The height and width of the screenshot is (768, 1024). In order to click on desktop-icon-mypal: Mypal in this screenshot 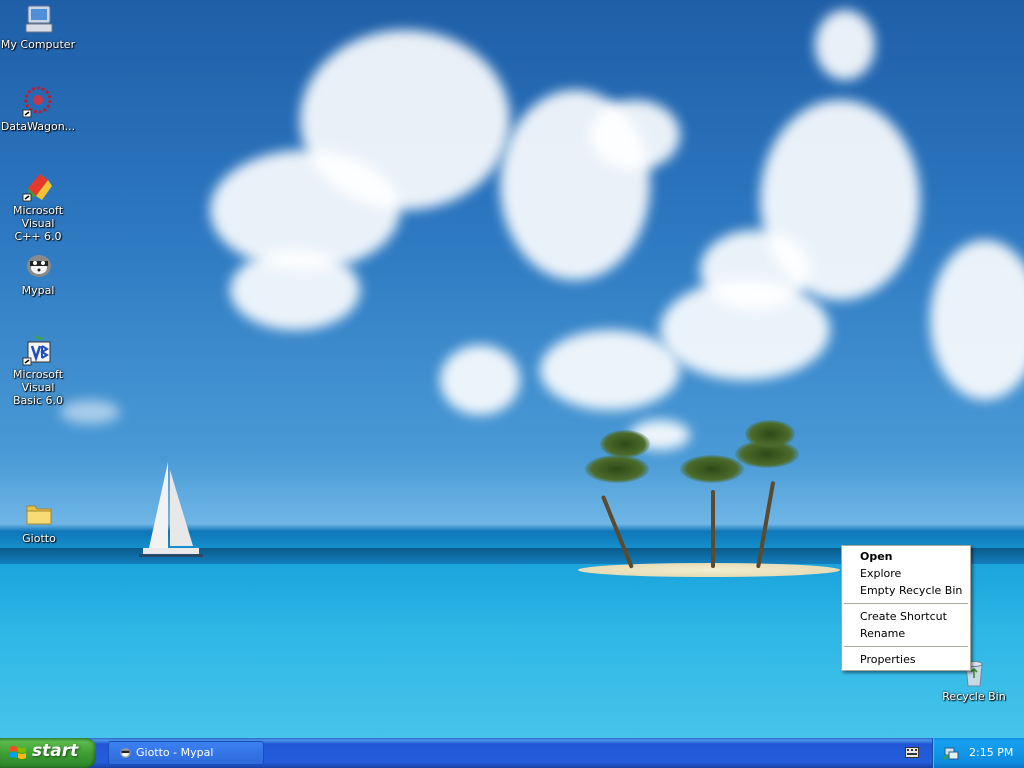, I will do `click(38, 273)`.